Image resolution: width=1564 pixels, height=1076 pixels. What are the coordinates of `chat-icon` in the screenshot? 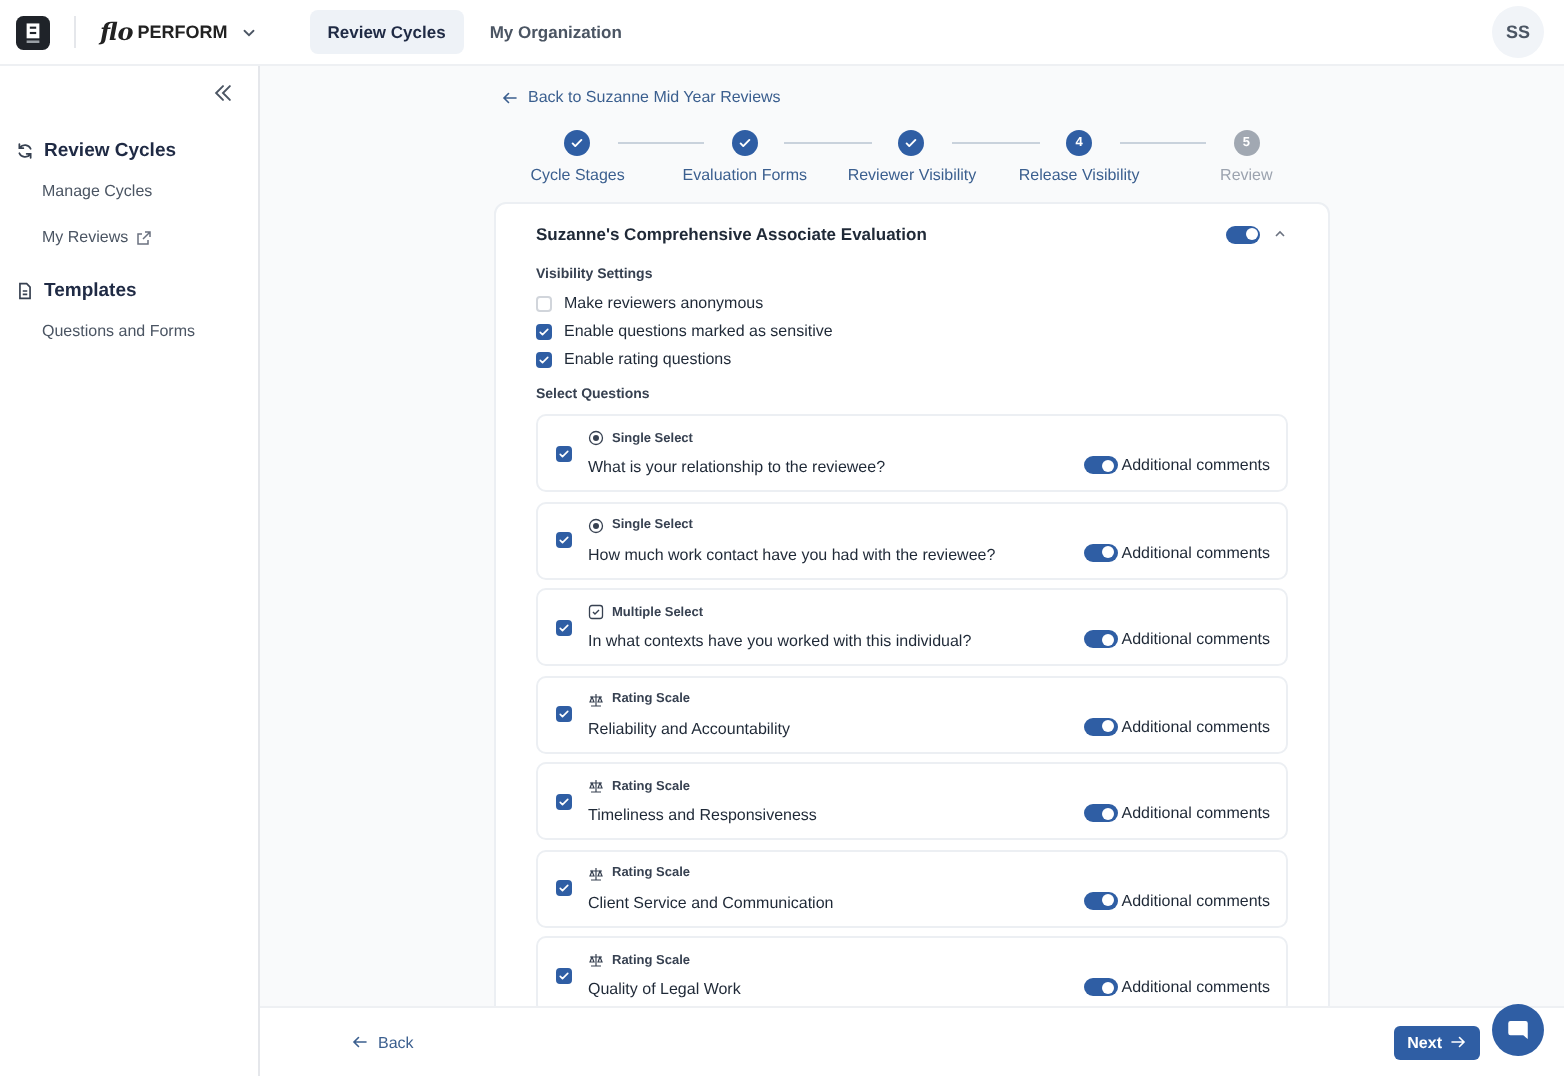 It's located at (1518, 1030).